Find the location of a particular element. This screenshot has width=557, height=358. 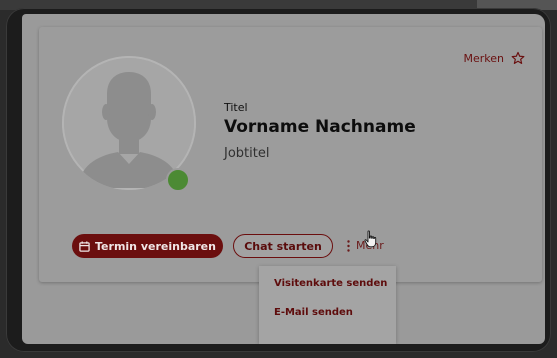

calendar-icon is located at coordinates (84, 246).